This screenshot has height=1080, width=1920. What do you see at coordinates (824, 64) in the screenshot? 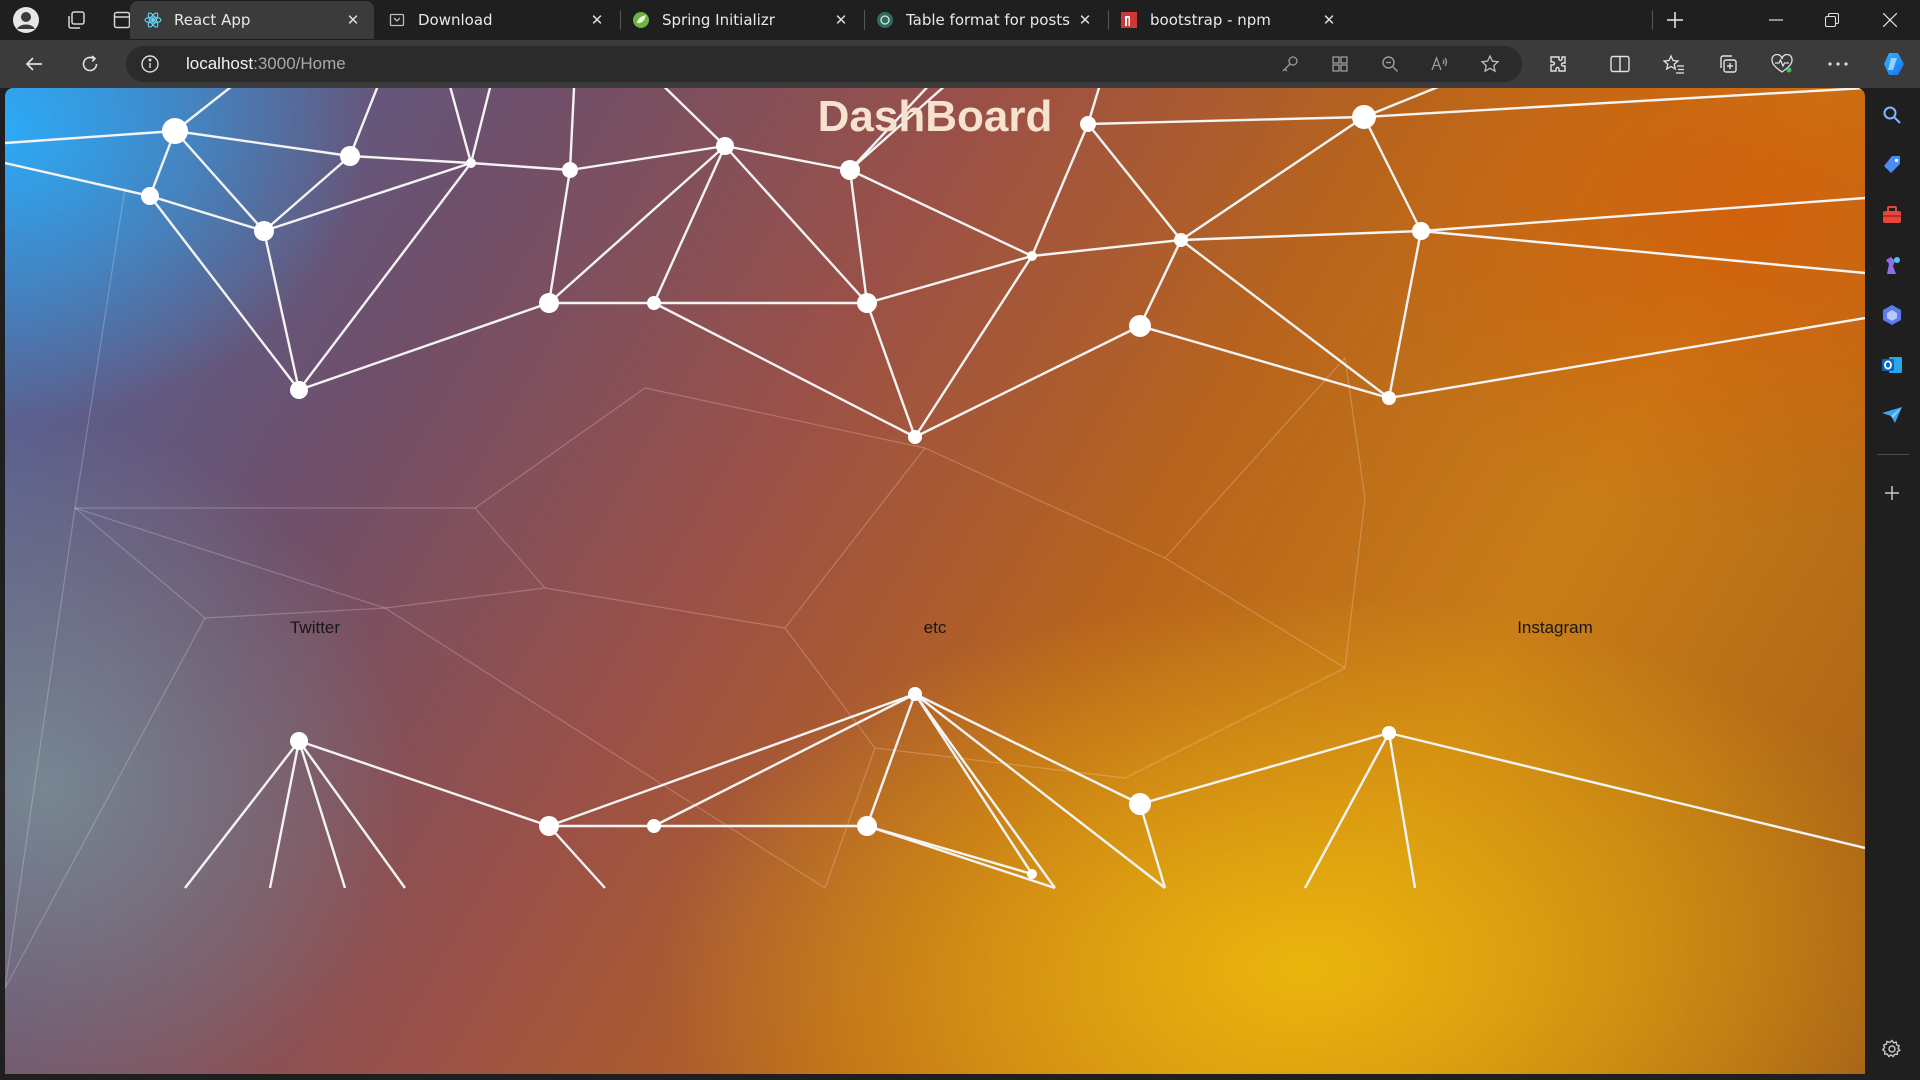
I see `address-bar: localhost:3000/Home` at bounding box center [824, 64].